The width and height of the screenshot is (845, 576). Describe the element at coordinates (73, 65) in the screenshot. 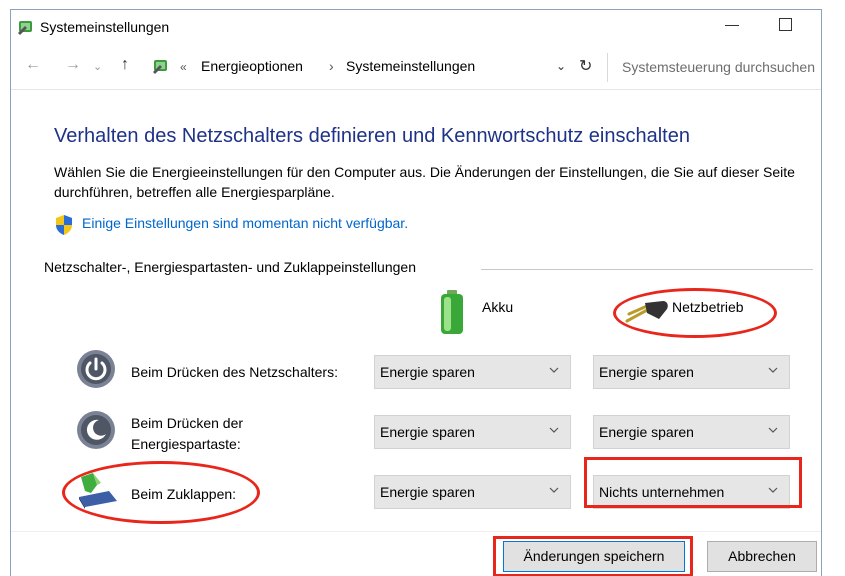

I see `forward-arrow-icon: →` at that location.